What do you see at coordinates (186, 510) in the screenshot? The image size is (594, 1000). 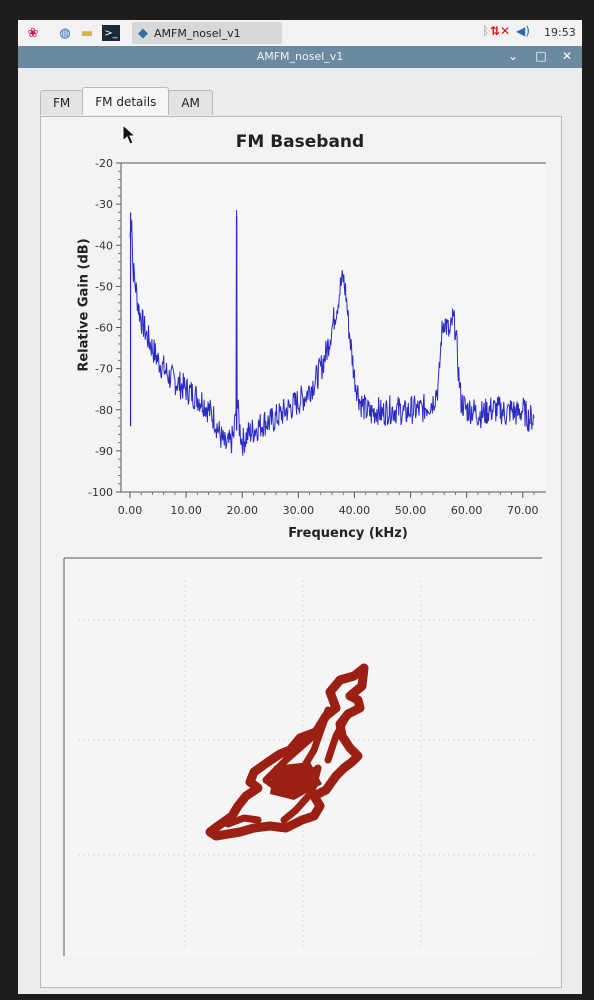 I see `x-tick-label: 10.00` at bounding box center [186, 510].